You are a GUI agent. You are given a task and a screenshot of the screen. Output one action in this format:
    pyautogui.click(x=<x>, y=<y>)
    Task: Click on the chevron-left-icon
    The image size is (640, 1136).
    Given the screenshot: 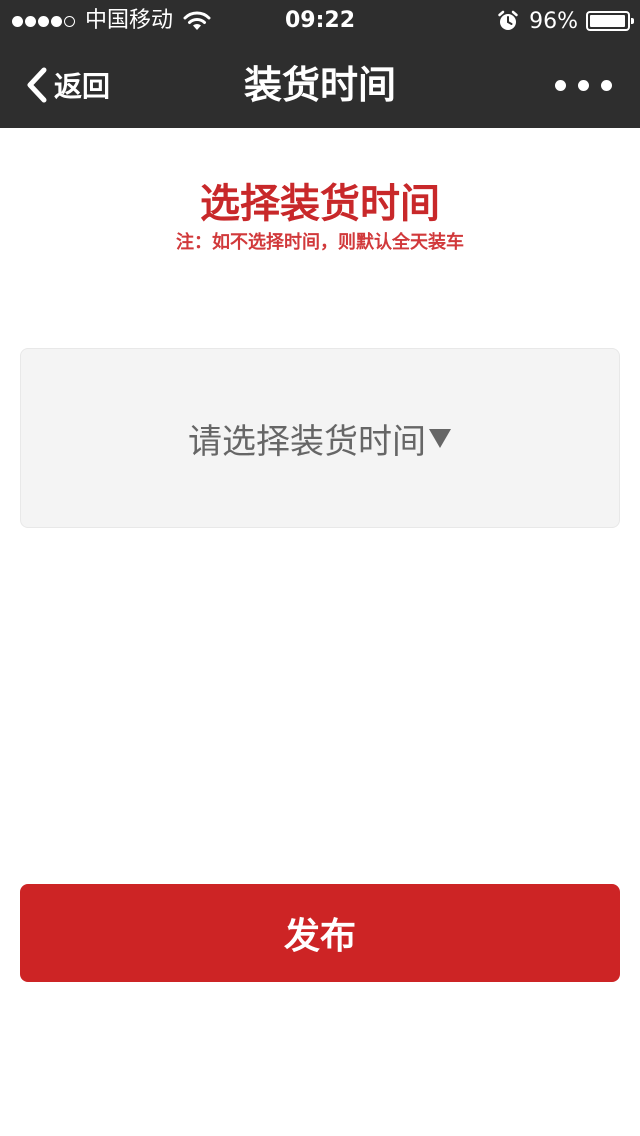 What is the action you would take?
    pyautogui.click(x=37, y=85)
    